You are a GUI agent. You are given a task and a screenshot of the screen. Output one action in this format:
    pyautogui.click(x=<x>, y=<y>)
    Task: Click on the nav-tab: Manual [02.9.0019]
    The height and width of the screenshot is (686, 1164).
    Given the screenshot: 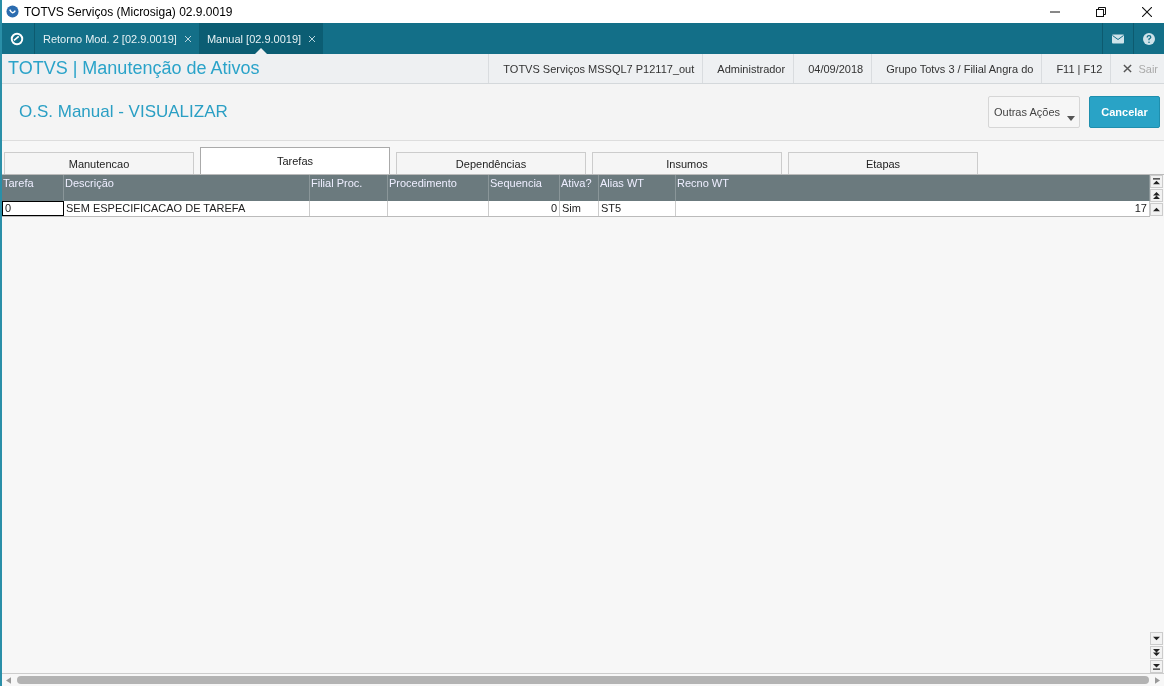 What is the action you would take?
    pyautogui.click(x=261, y=38)
    